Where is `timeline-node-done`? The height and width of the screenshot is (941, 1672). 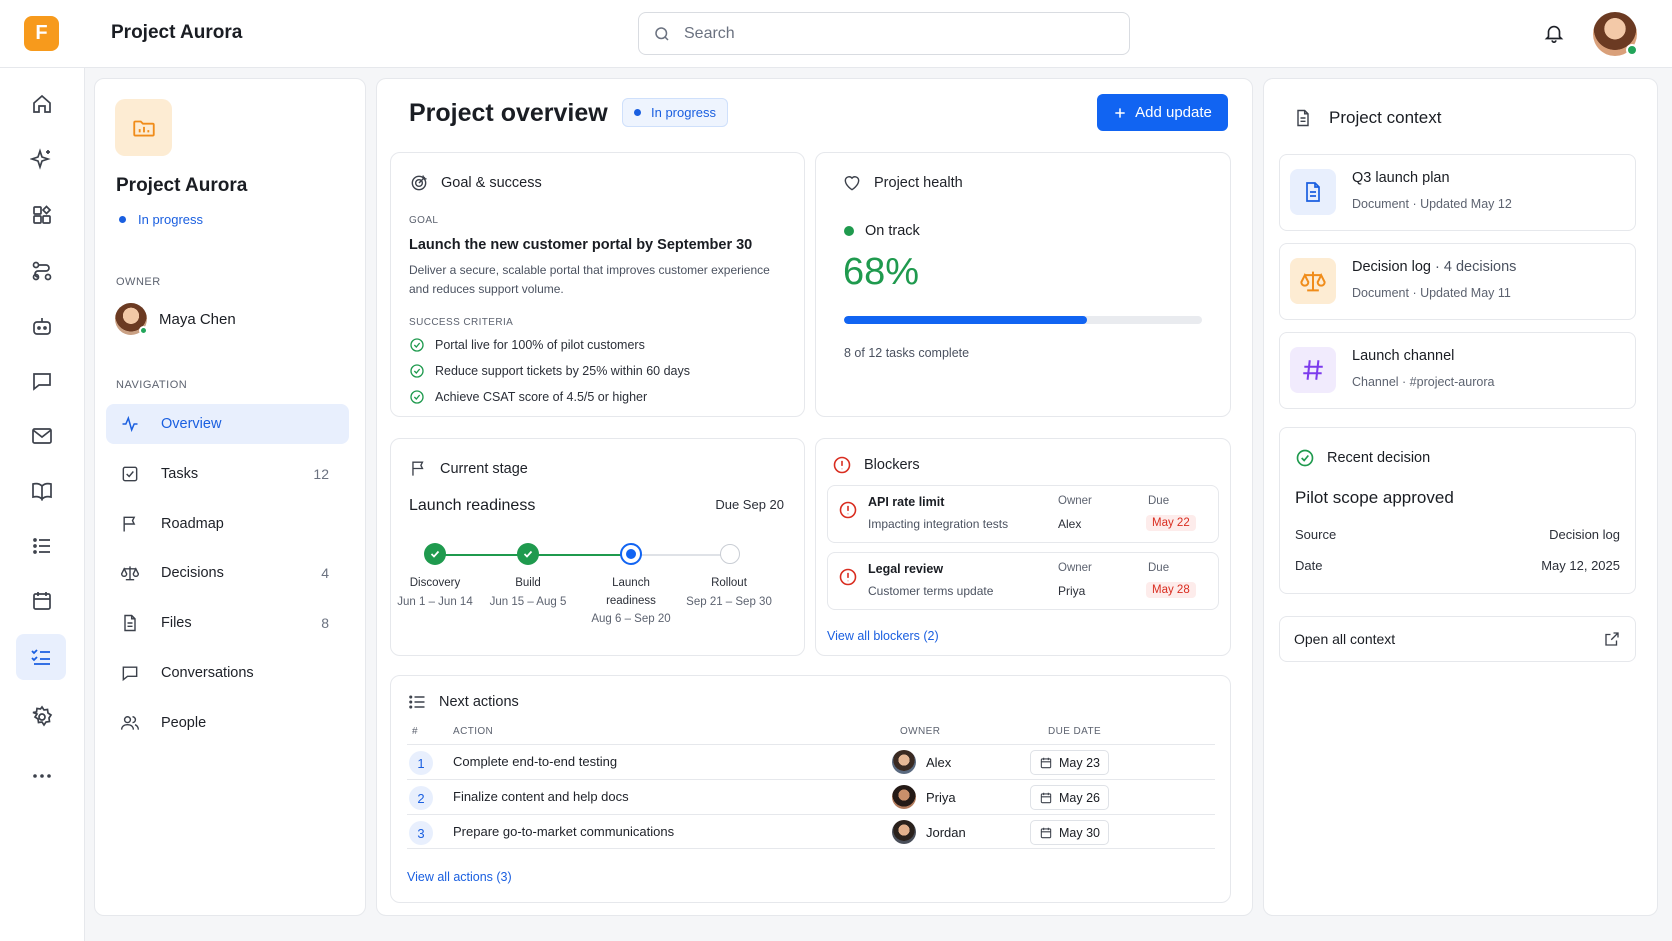
timeline-node-done is located at coordinates (435, 554).